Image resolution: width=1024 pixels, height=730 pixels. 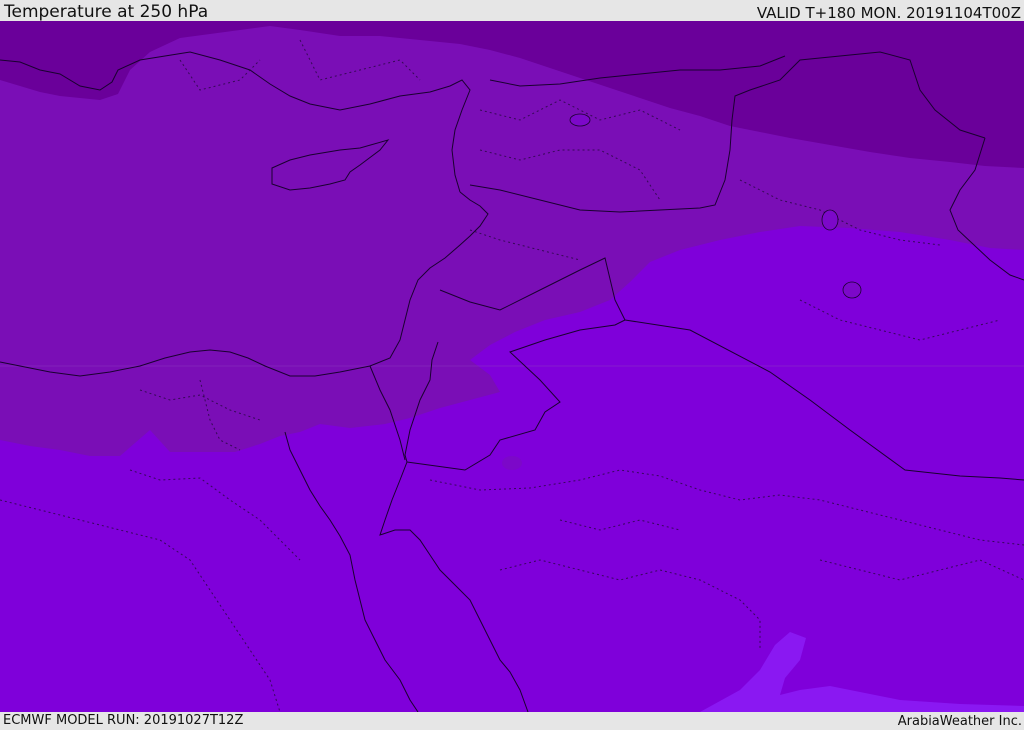 I want to click on credit-label: ArabiaWeather Inc., so click(x=959, y=721).